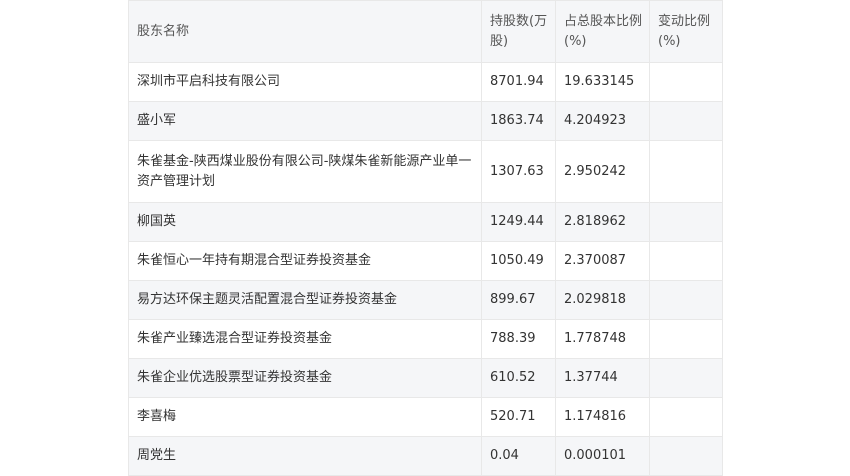 The image size is (850, 476). What do you see at coordinates (518, 82) in the screenshot?
I see `cell-shares: 8701.94` at bounding box center [518, 82].